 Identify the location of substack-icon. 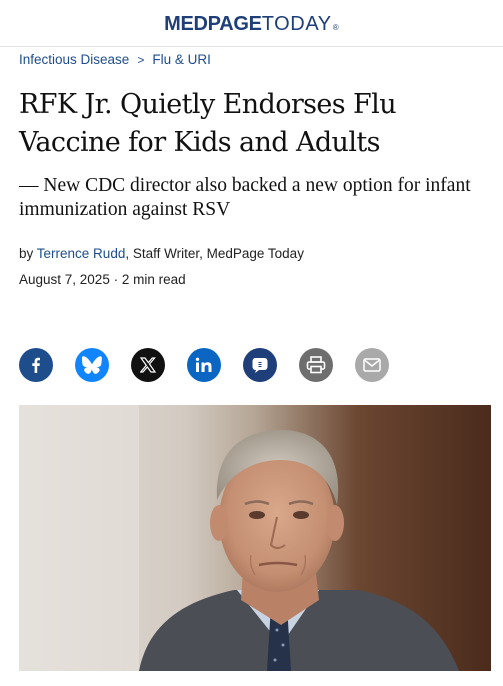
(260, 365).